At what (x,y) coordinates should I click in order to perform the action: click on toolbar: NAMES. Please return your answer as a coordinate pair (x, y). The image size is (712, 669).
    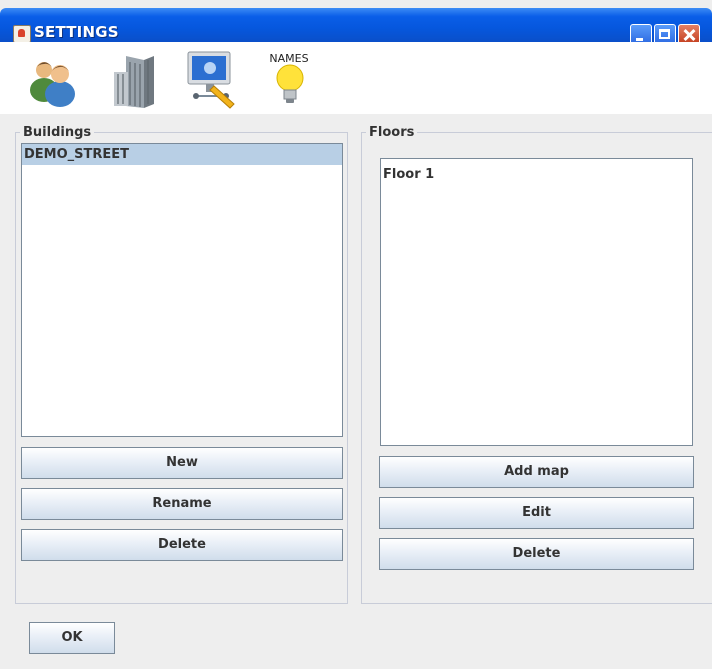
    Looking at the image, I should click on (356, 78).